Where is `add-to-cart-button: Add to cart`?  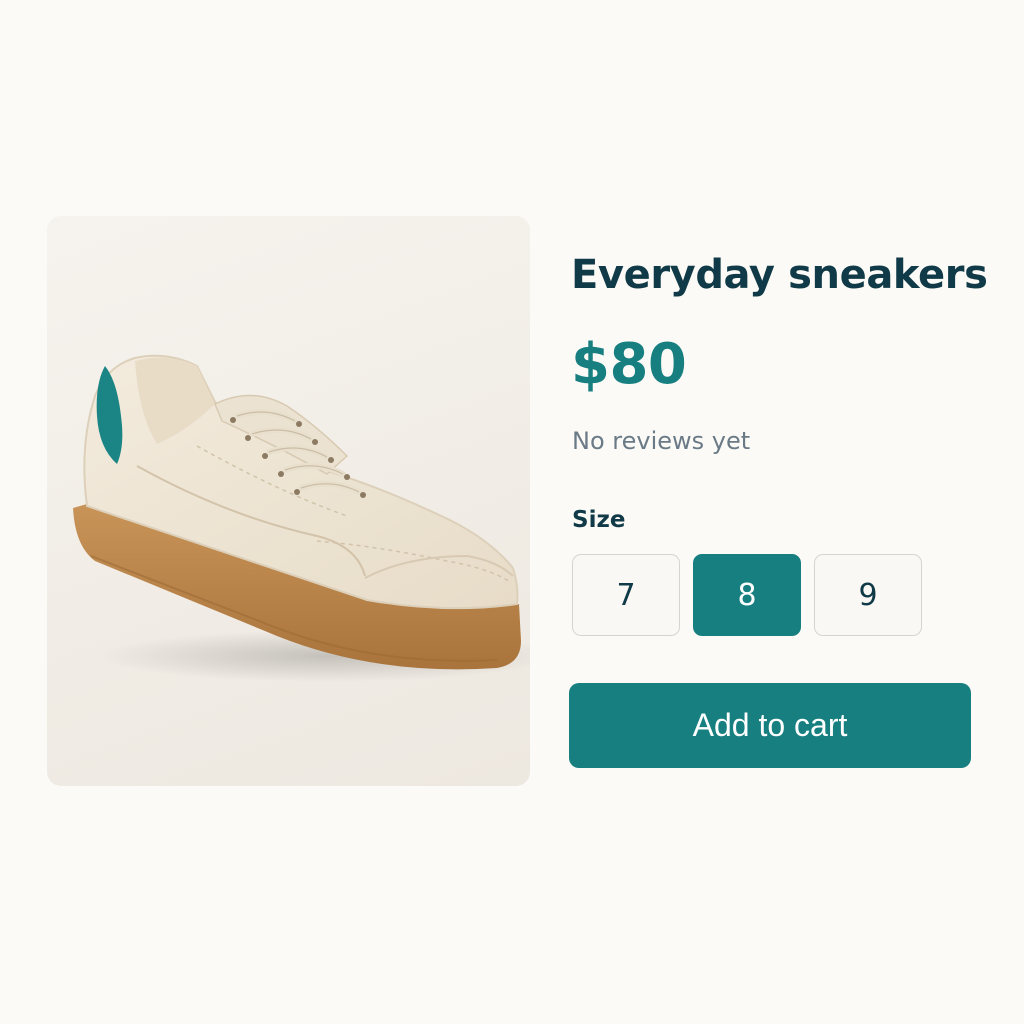 add-to-cart-button: Add to cart is located at coordinates (770, 725).